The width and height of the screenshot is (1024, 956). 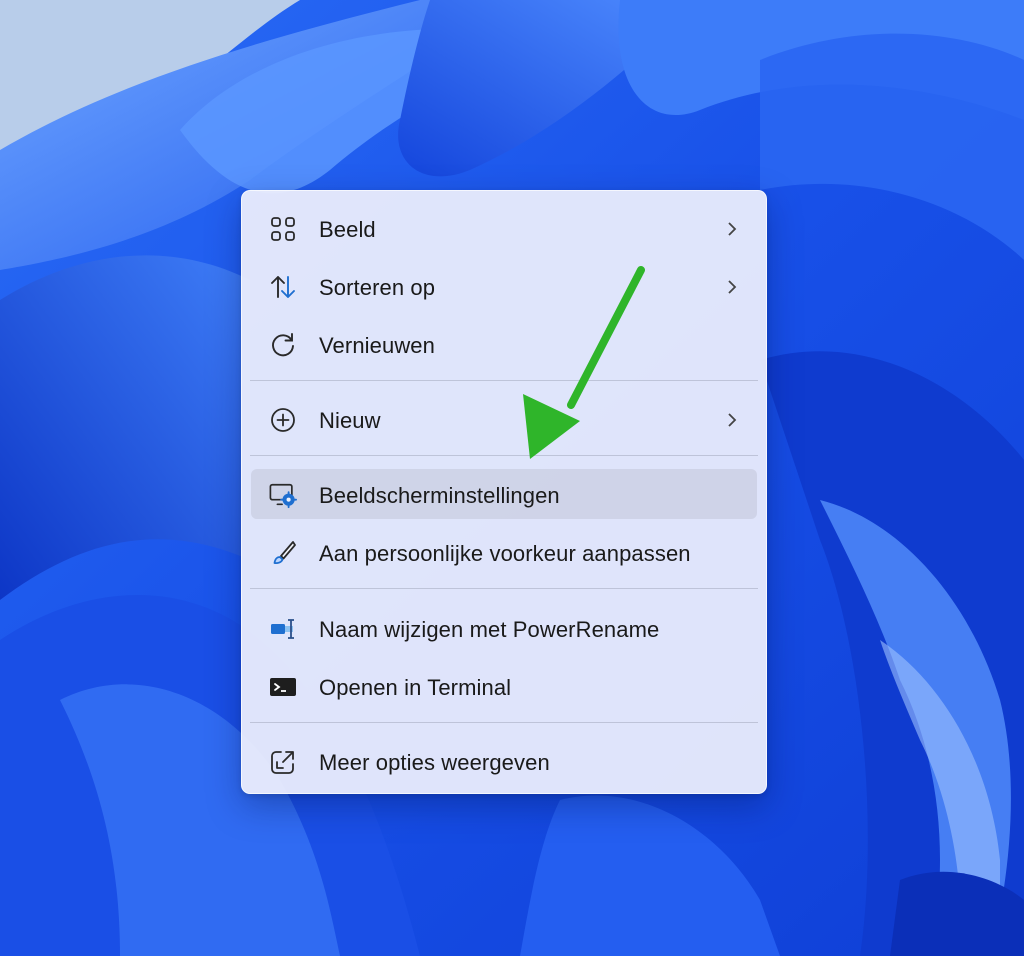 I want to click on menu-item-label: Sorteren op, so click(x=377, y=287).